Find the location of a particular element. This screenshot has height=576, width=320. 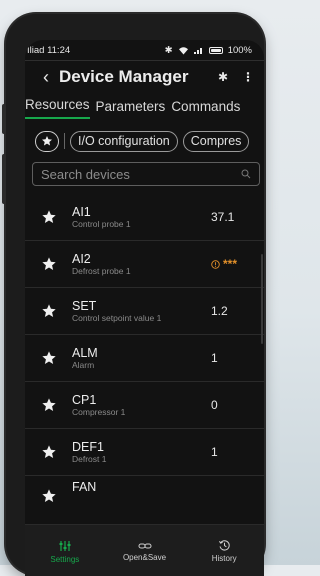

device-value: *** is located at coordinates (230, 264).